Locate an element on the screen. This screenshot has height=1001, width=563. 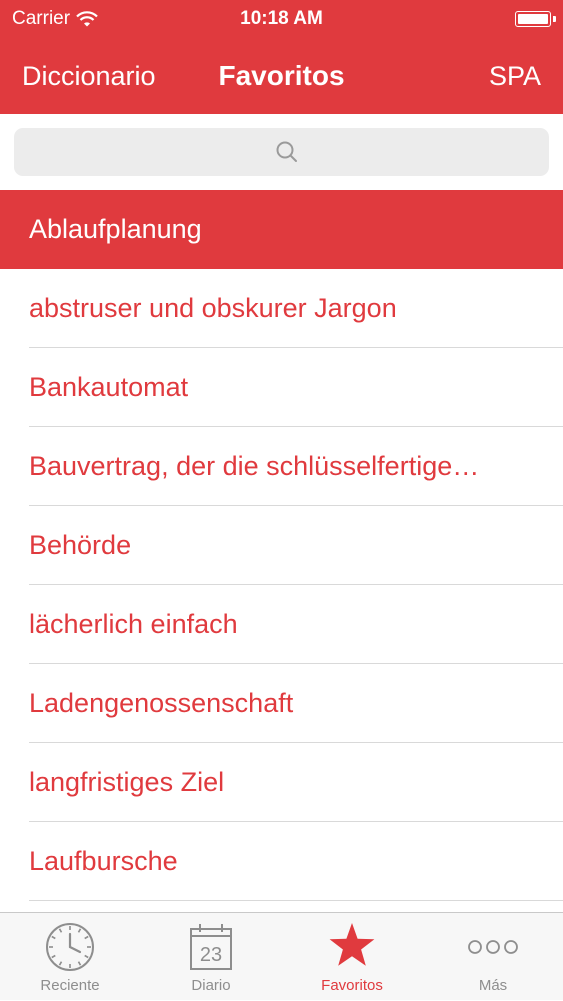
tab-diario: 23 Diario is located at coordinates (211, 957).